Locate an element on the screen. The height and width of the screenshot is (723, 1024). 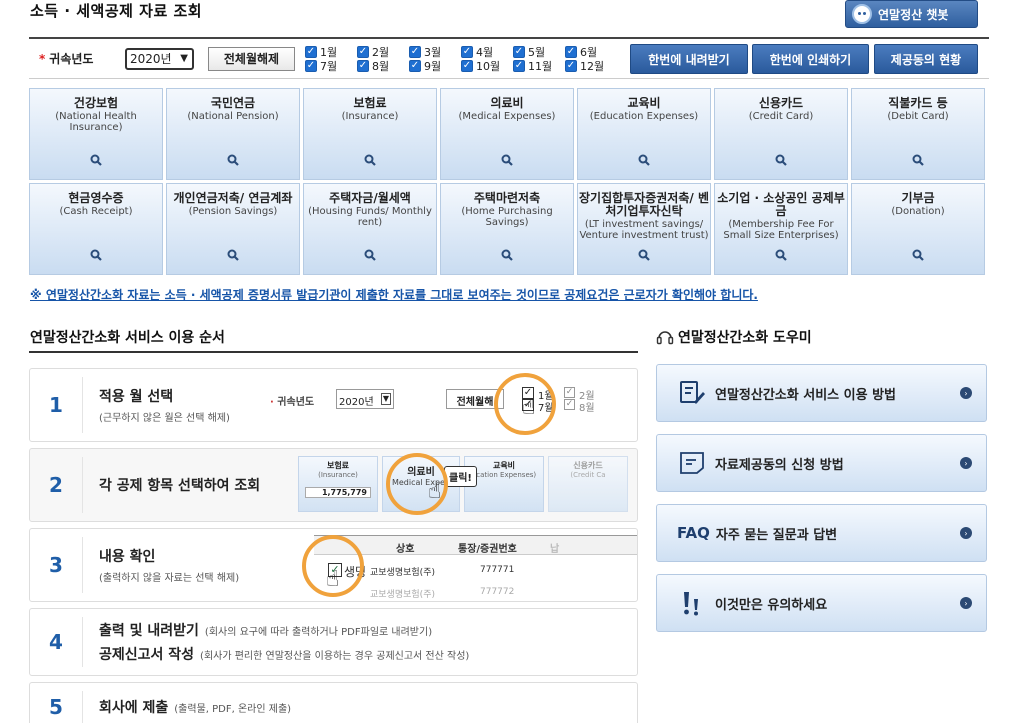
click-tooltip: 클릭! is located at coordinates (460, 476).